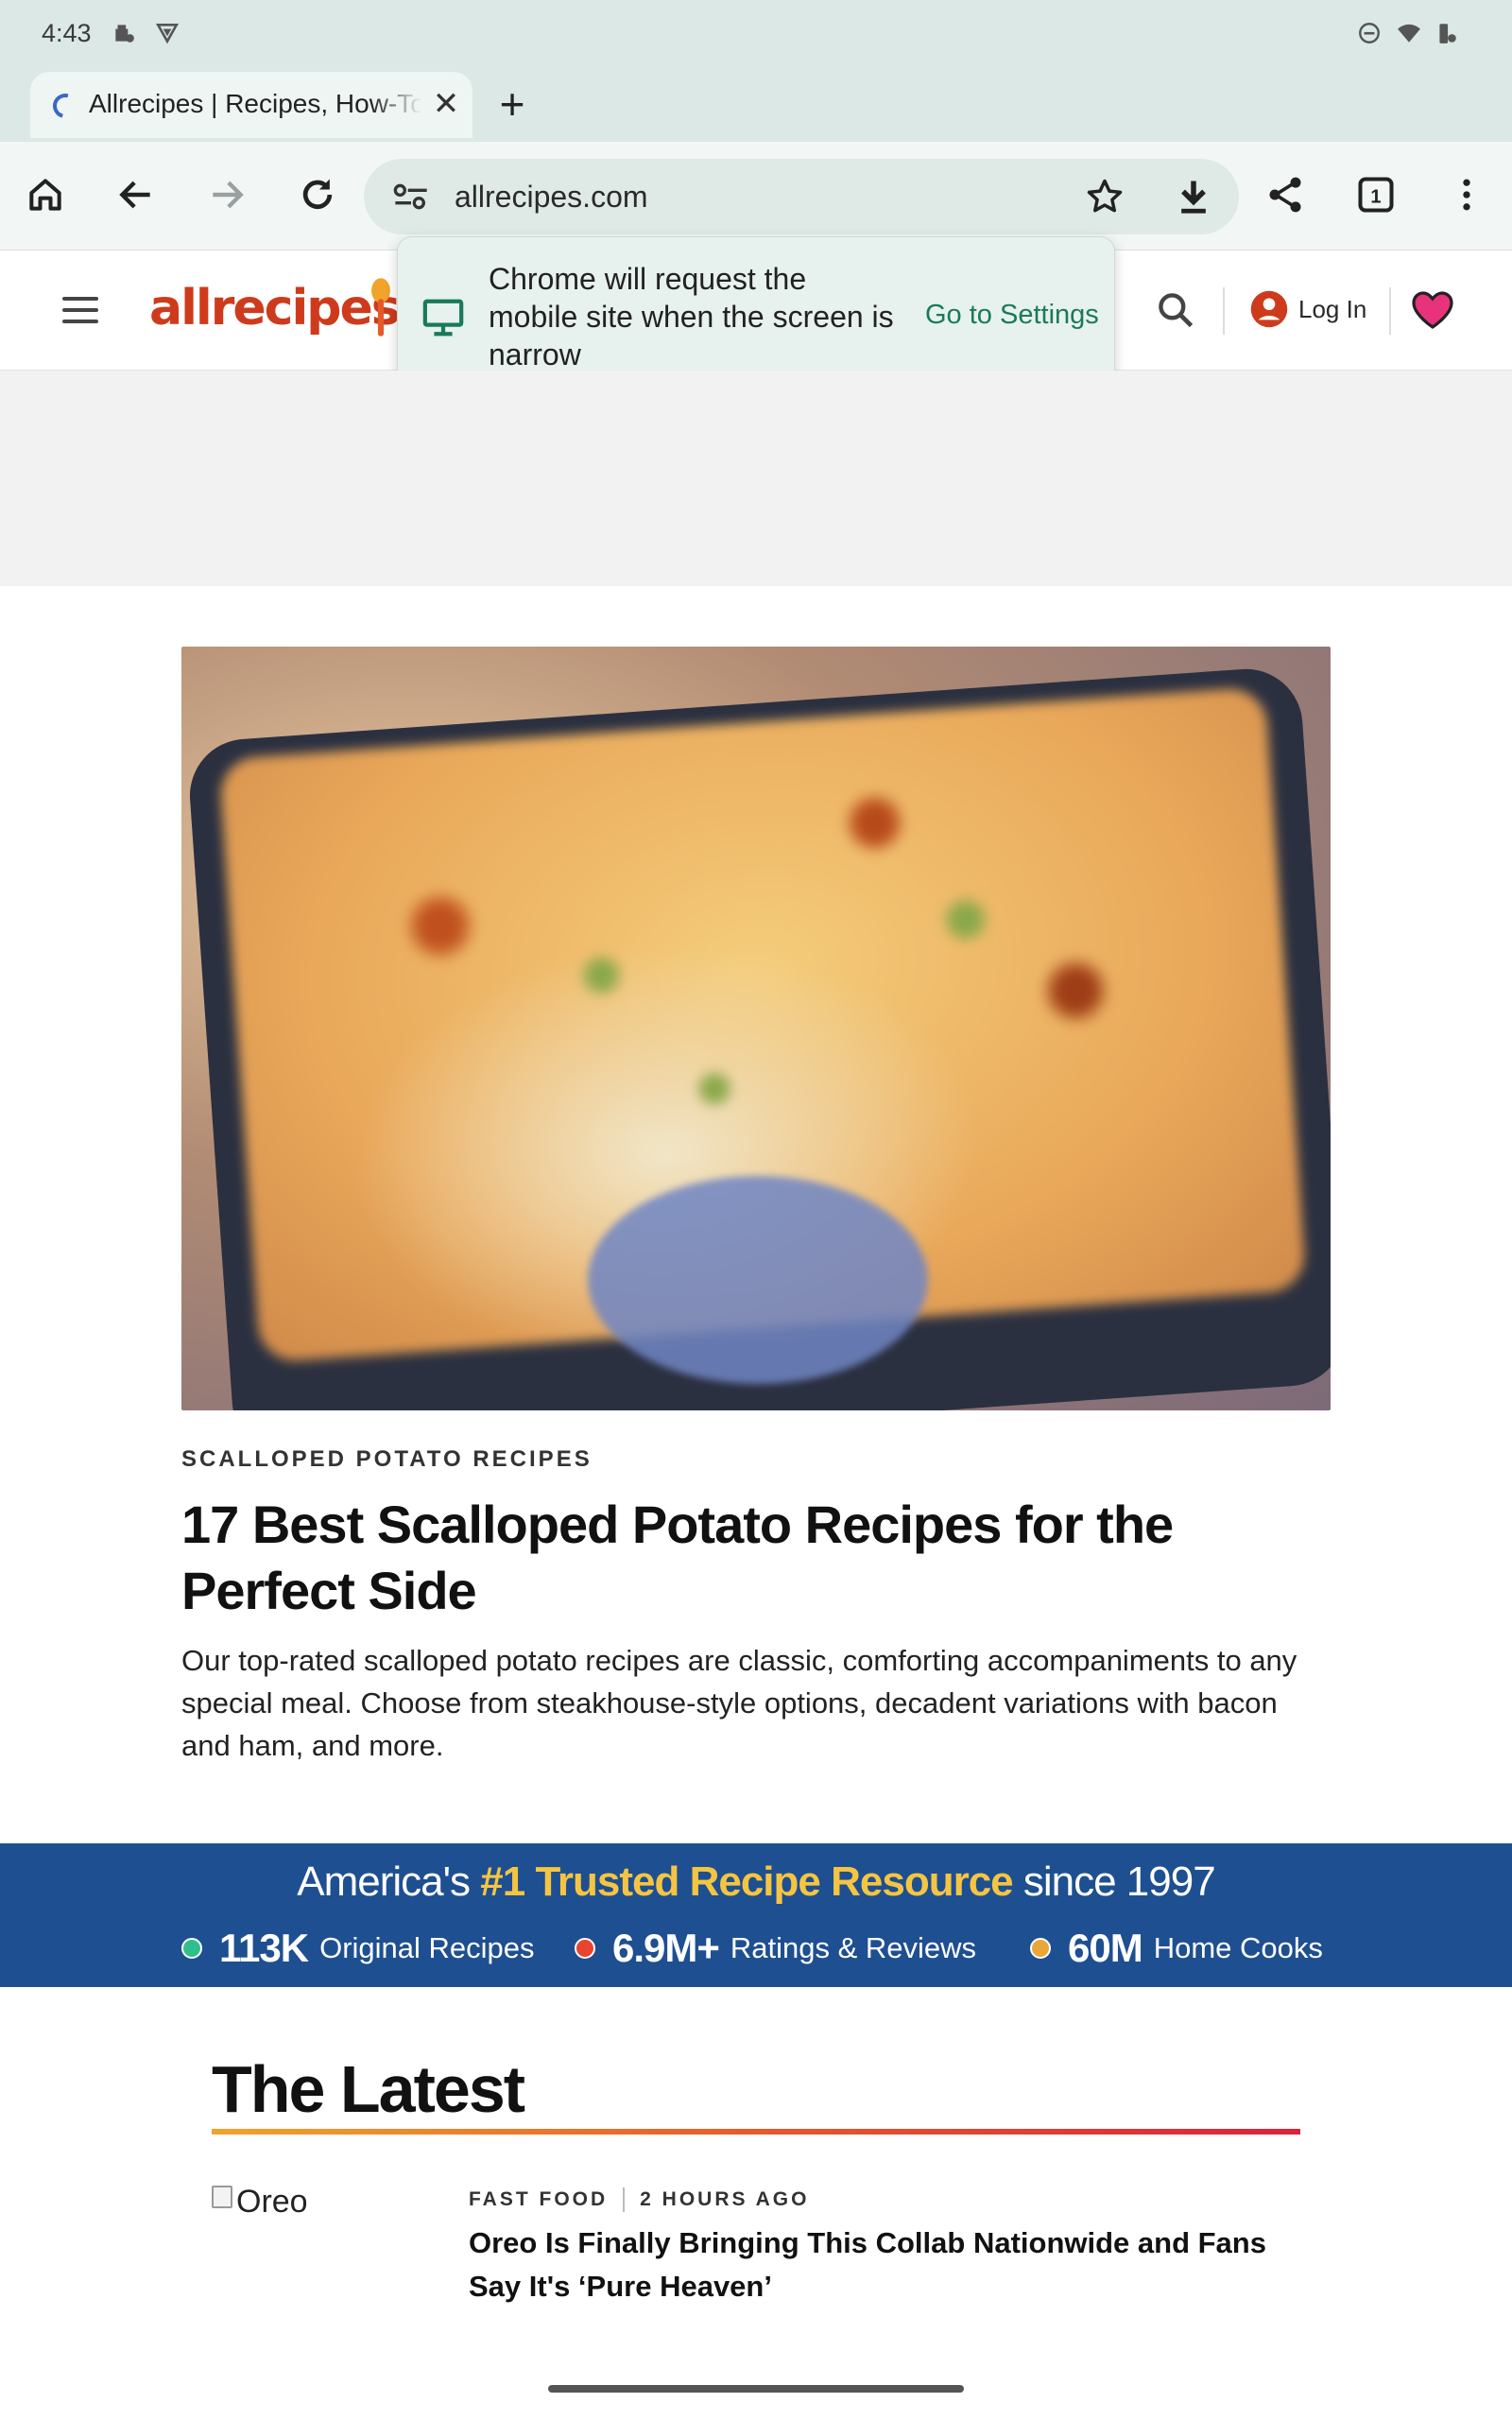 The width and height of the screenshot is (1512, 2420). I want to click on back-button, so click(136, 194).